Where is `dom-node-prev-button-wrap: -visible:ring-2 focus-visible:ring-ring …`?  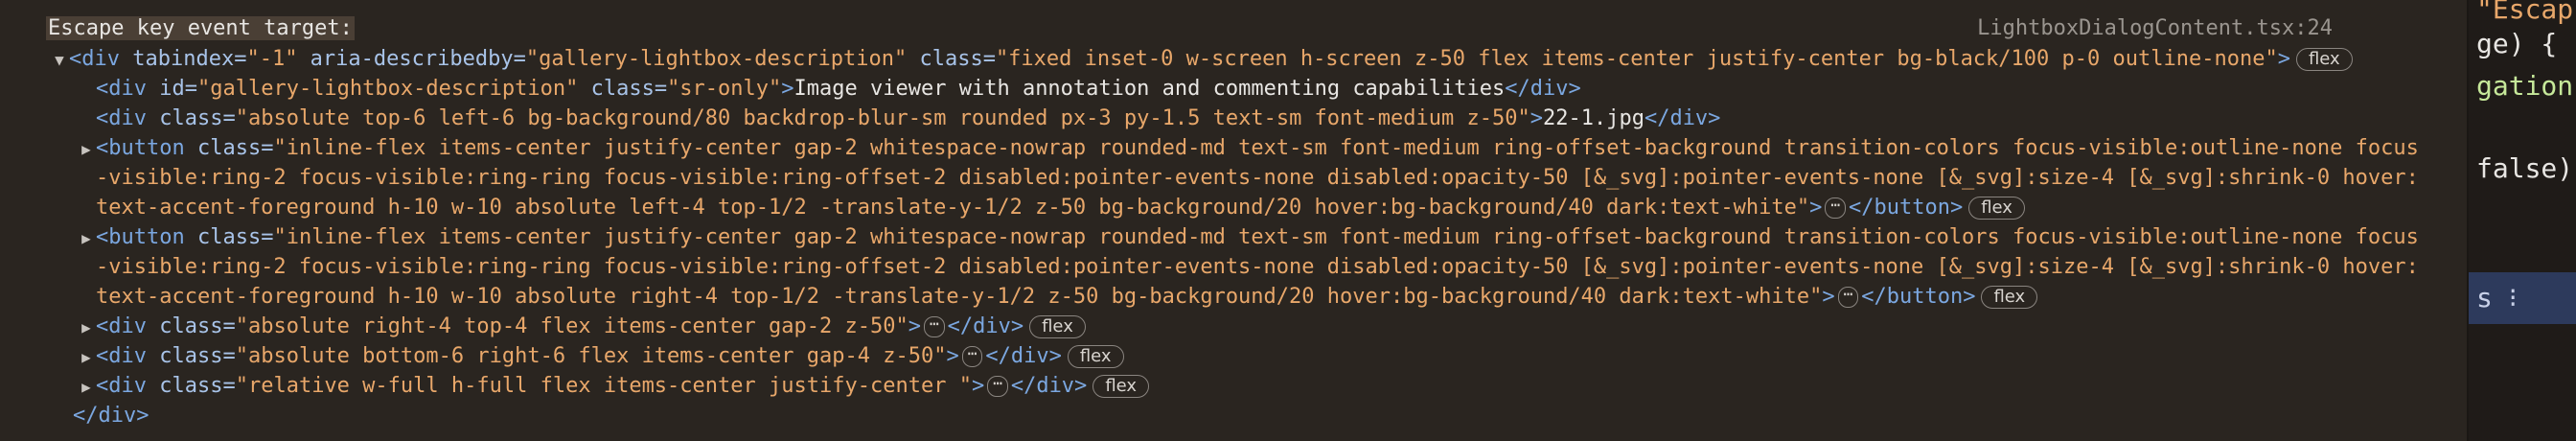 dom-node-prev-button-wrap: -visible:ring-2 focus-visible:ring-ring … is located at coordinates (1257, 178).